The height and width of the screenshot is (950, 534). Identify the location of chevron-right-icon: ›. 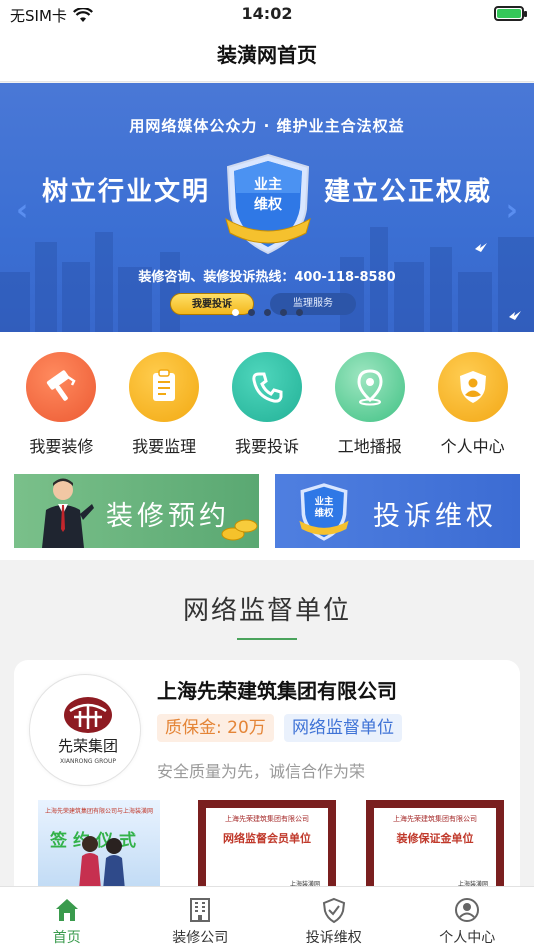
(512, 210).